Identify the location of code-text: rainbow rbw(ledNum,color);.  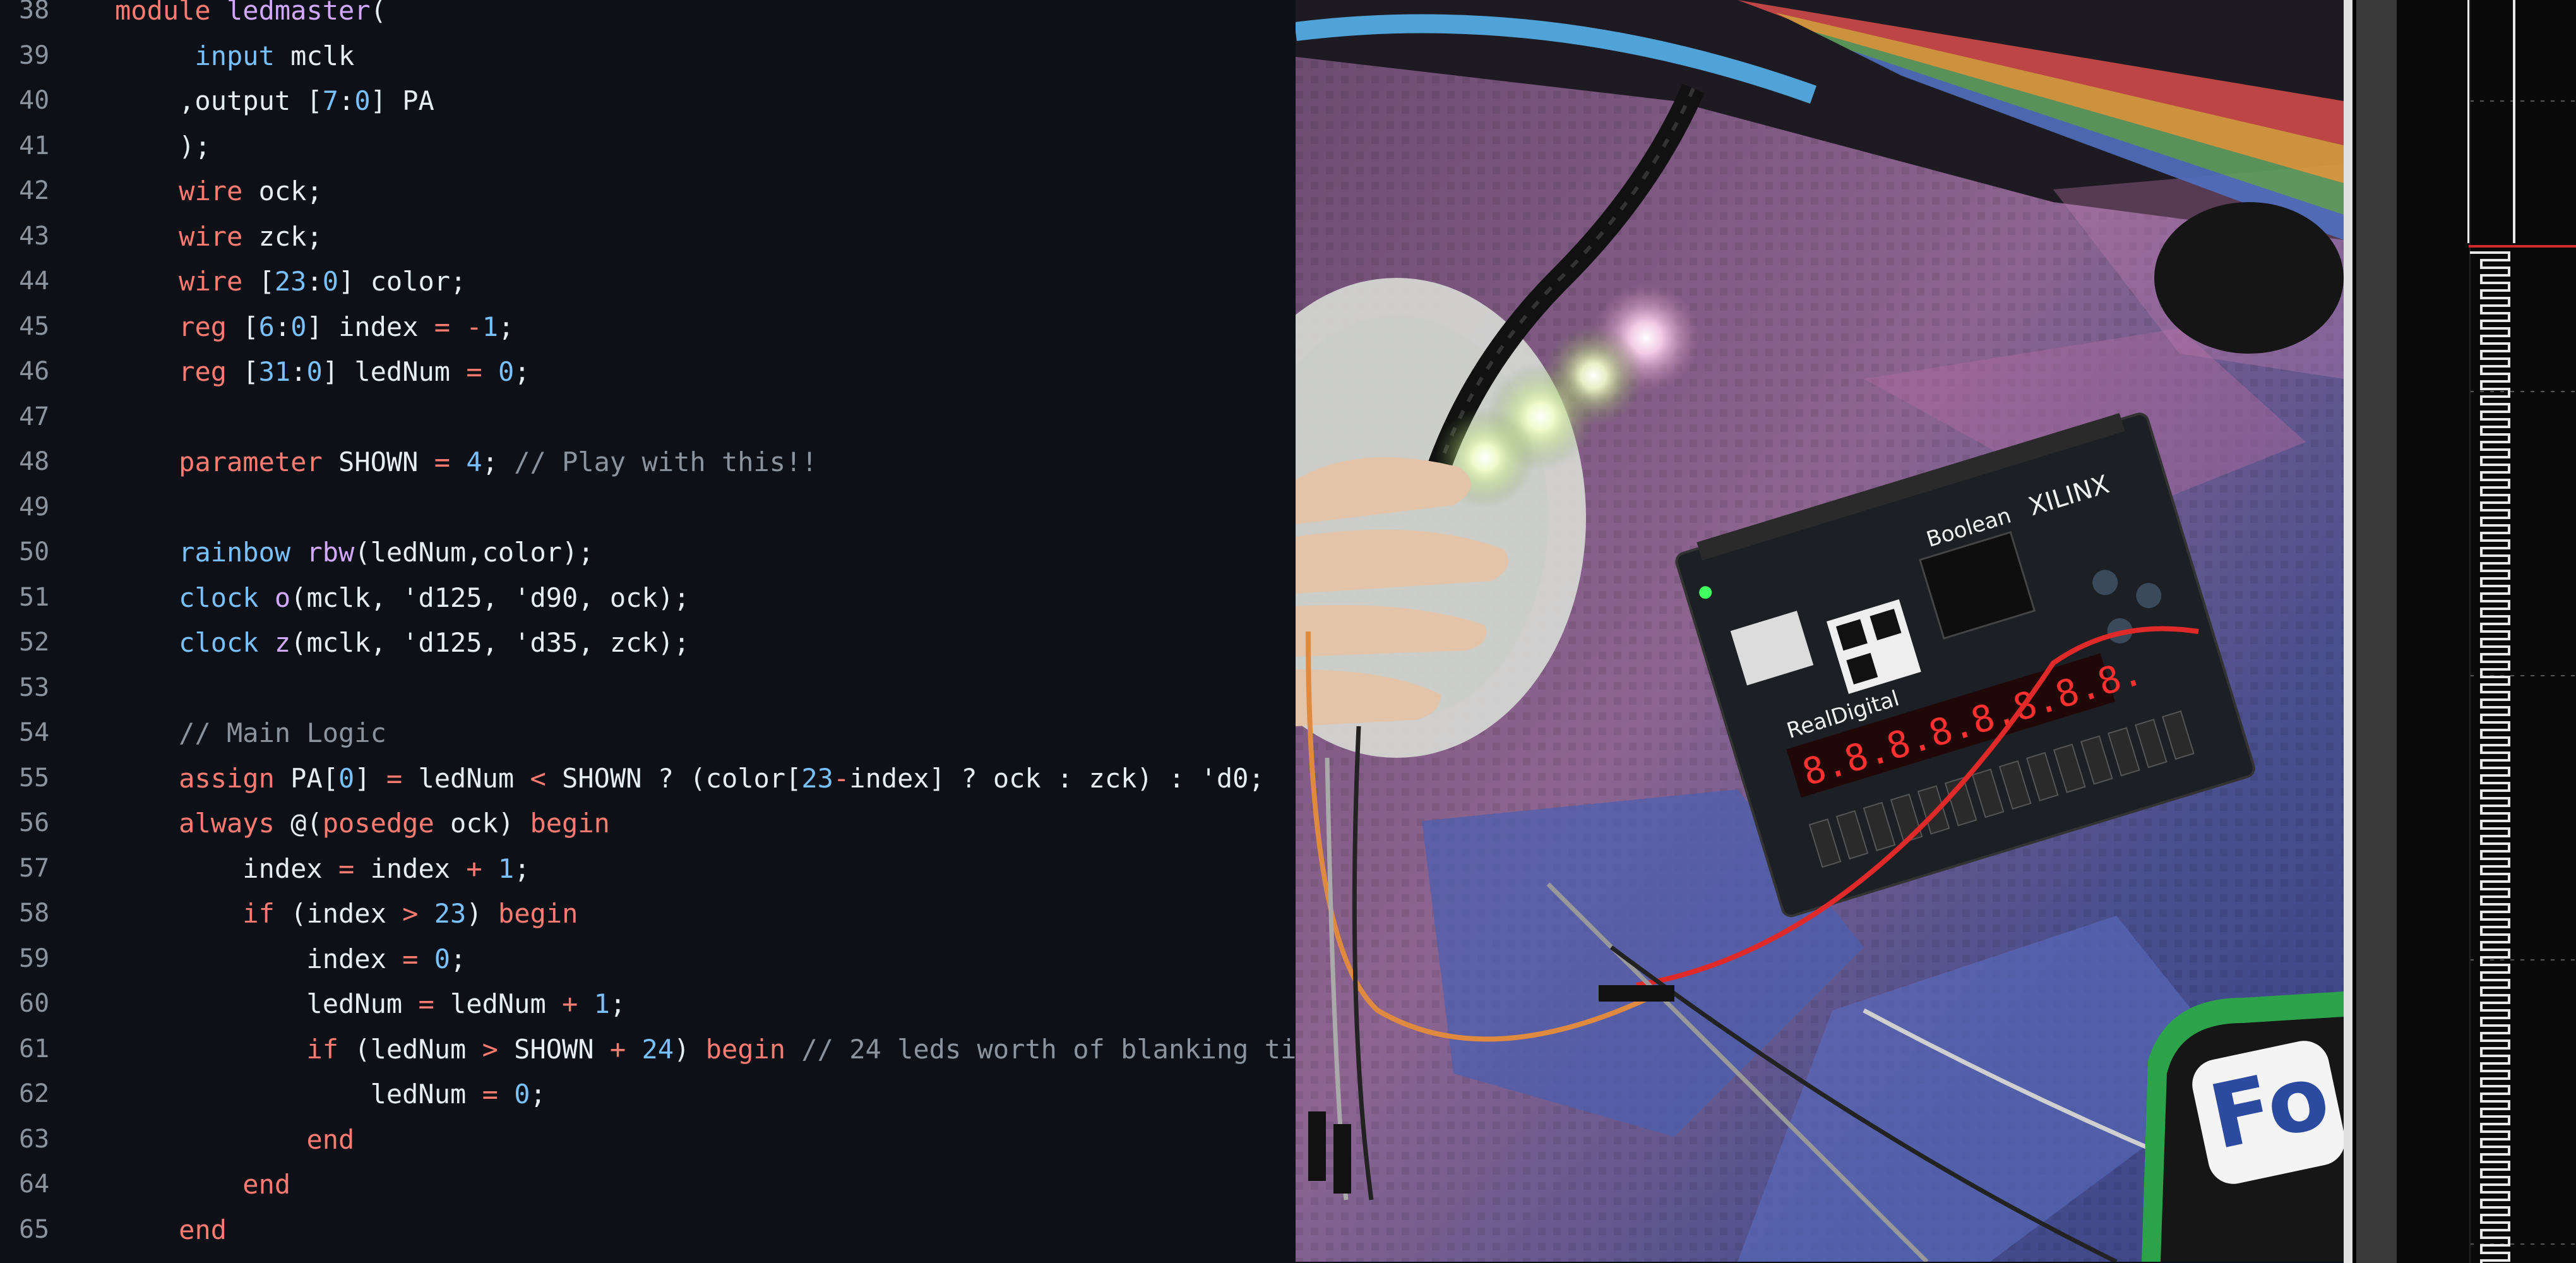
(354, 552).